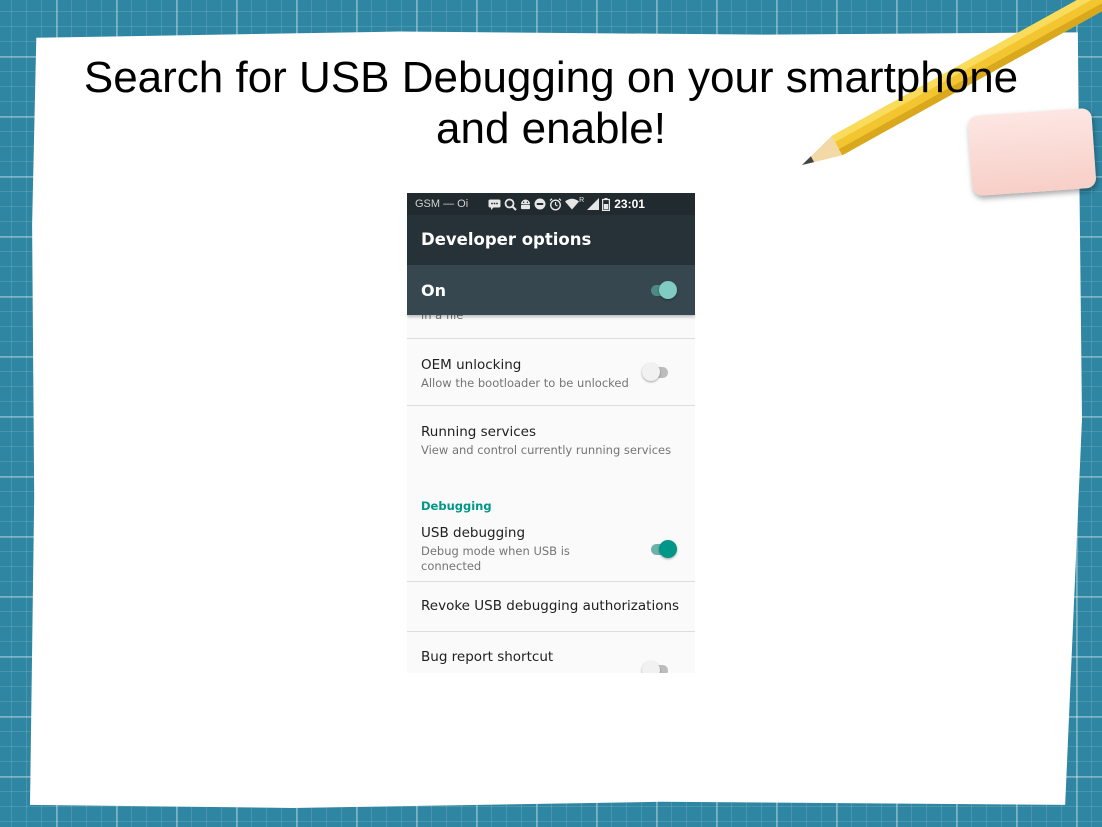  I want to click on message-icon, so click(494, 204).